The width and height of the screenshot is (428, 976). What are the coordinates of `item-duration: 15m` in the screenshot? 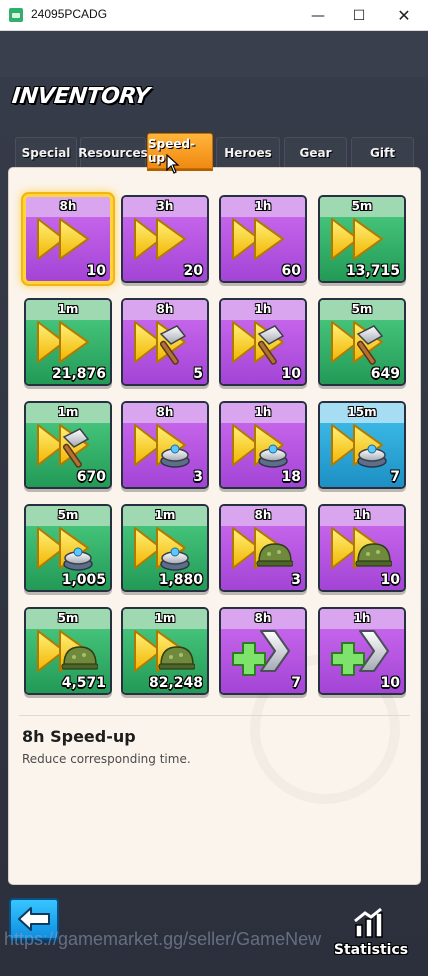 It's located at (362, 412).